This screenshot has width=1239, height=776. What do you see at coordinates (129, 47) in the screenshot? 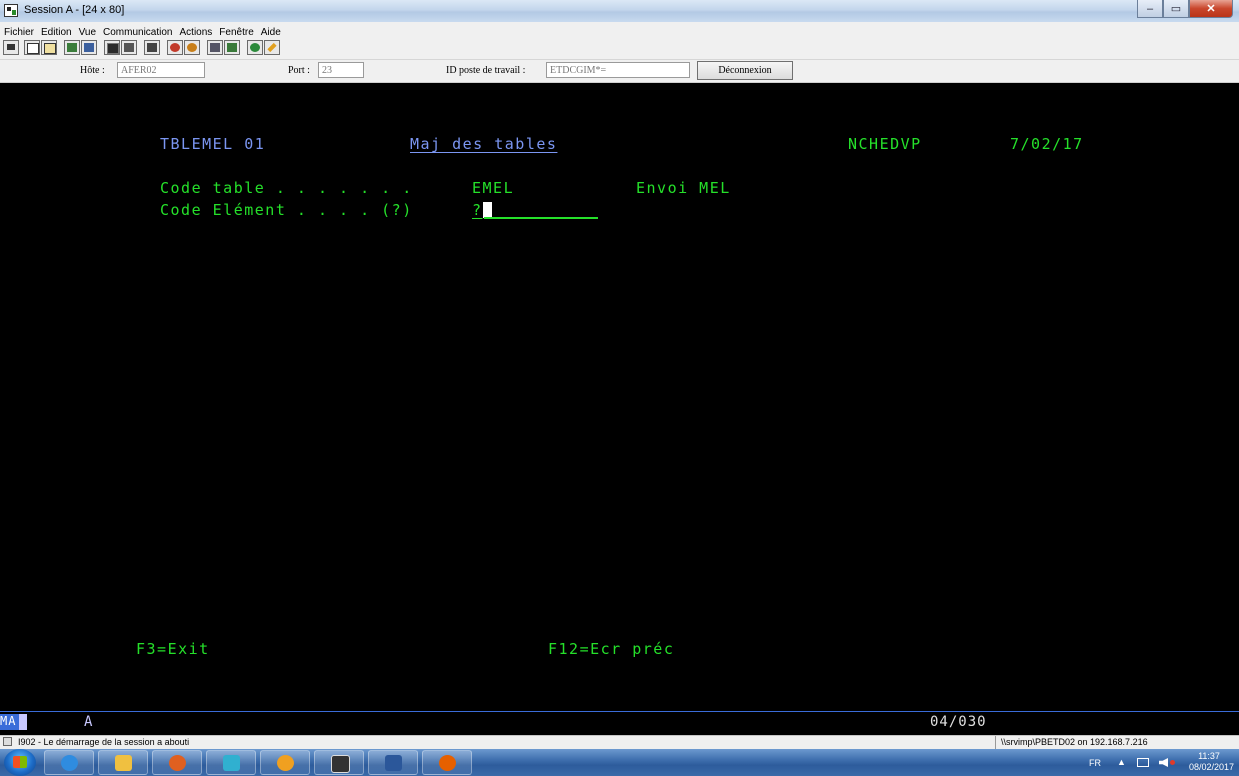
I see `keyboard-icon` at bounding box center [129, 47].